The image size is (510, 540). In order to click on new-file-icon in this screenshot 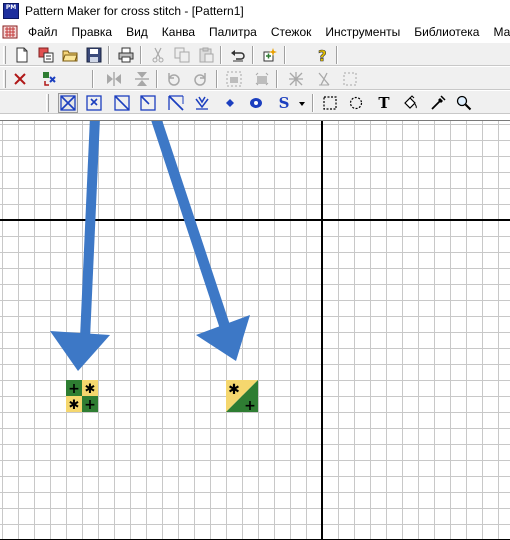, I will do `click(22, 55)`.